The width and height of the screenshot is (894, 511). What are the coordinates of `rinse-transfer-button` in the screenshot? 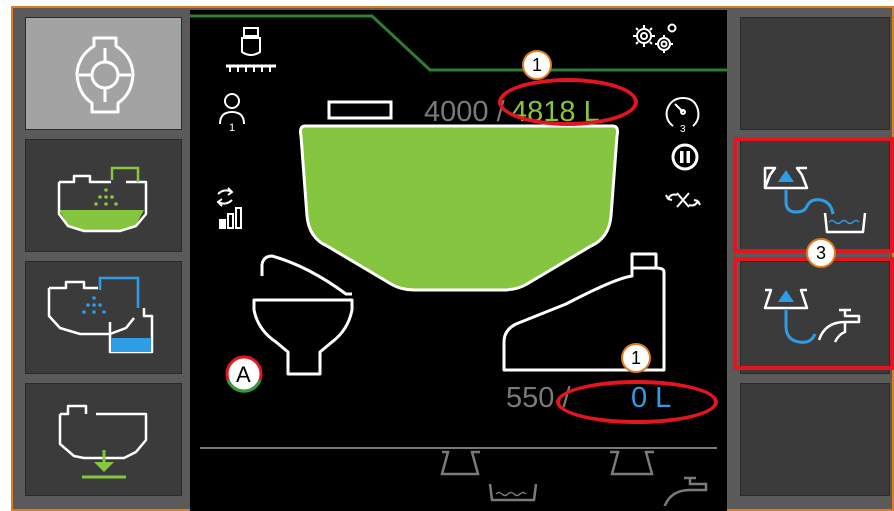 It's located at (103, 317).